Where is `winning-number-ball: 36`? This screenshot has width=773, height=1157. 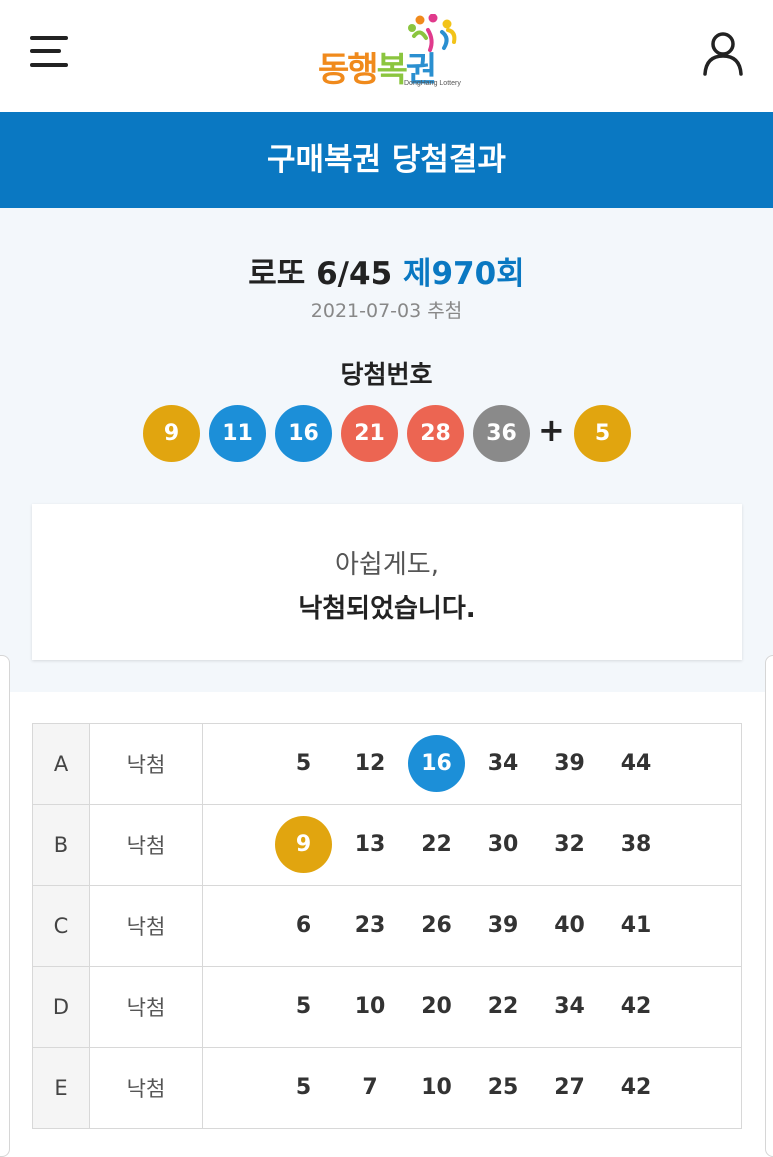 winning-number-ball: 36 is located at coordinates (501, 433).